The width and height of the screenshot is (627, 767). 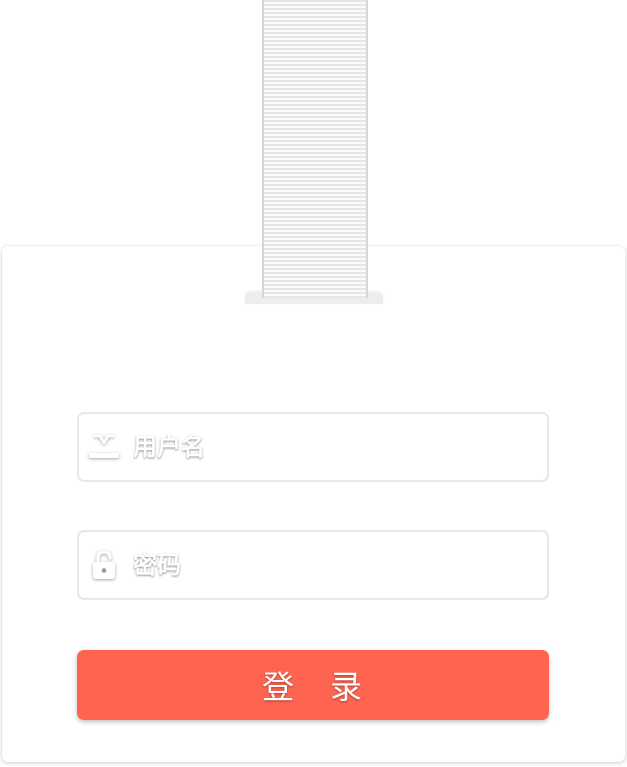 I want to click on username-input, so click(x=339, y=447).